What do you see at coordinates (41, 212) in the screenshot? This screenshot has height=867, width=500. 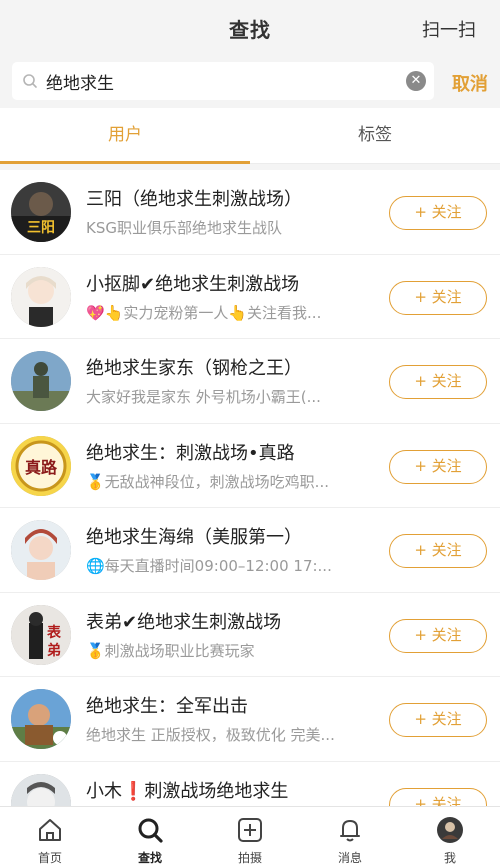 I see `avatar: 三阳` at bounding box center [41, 212].